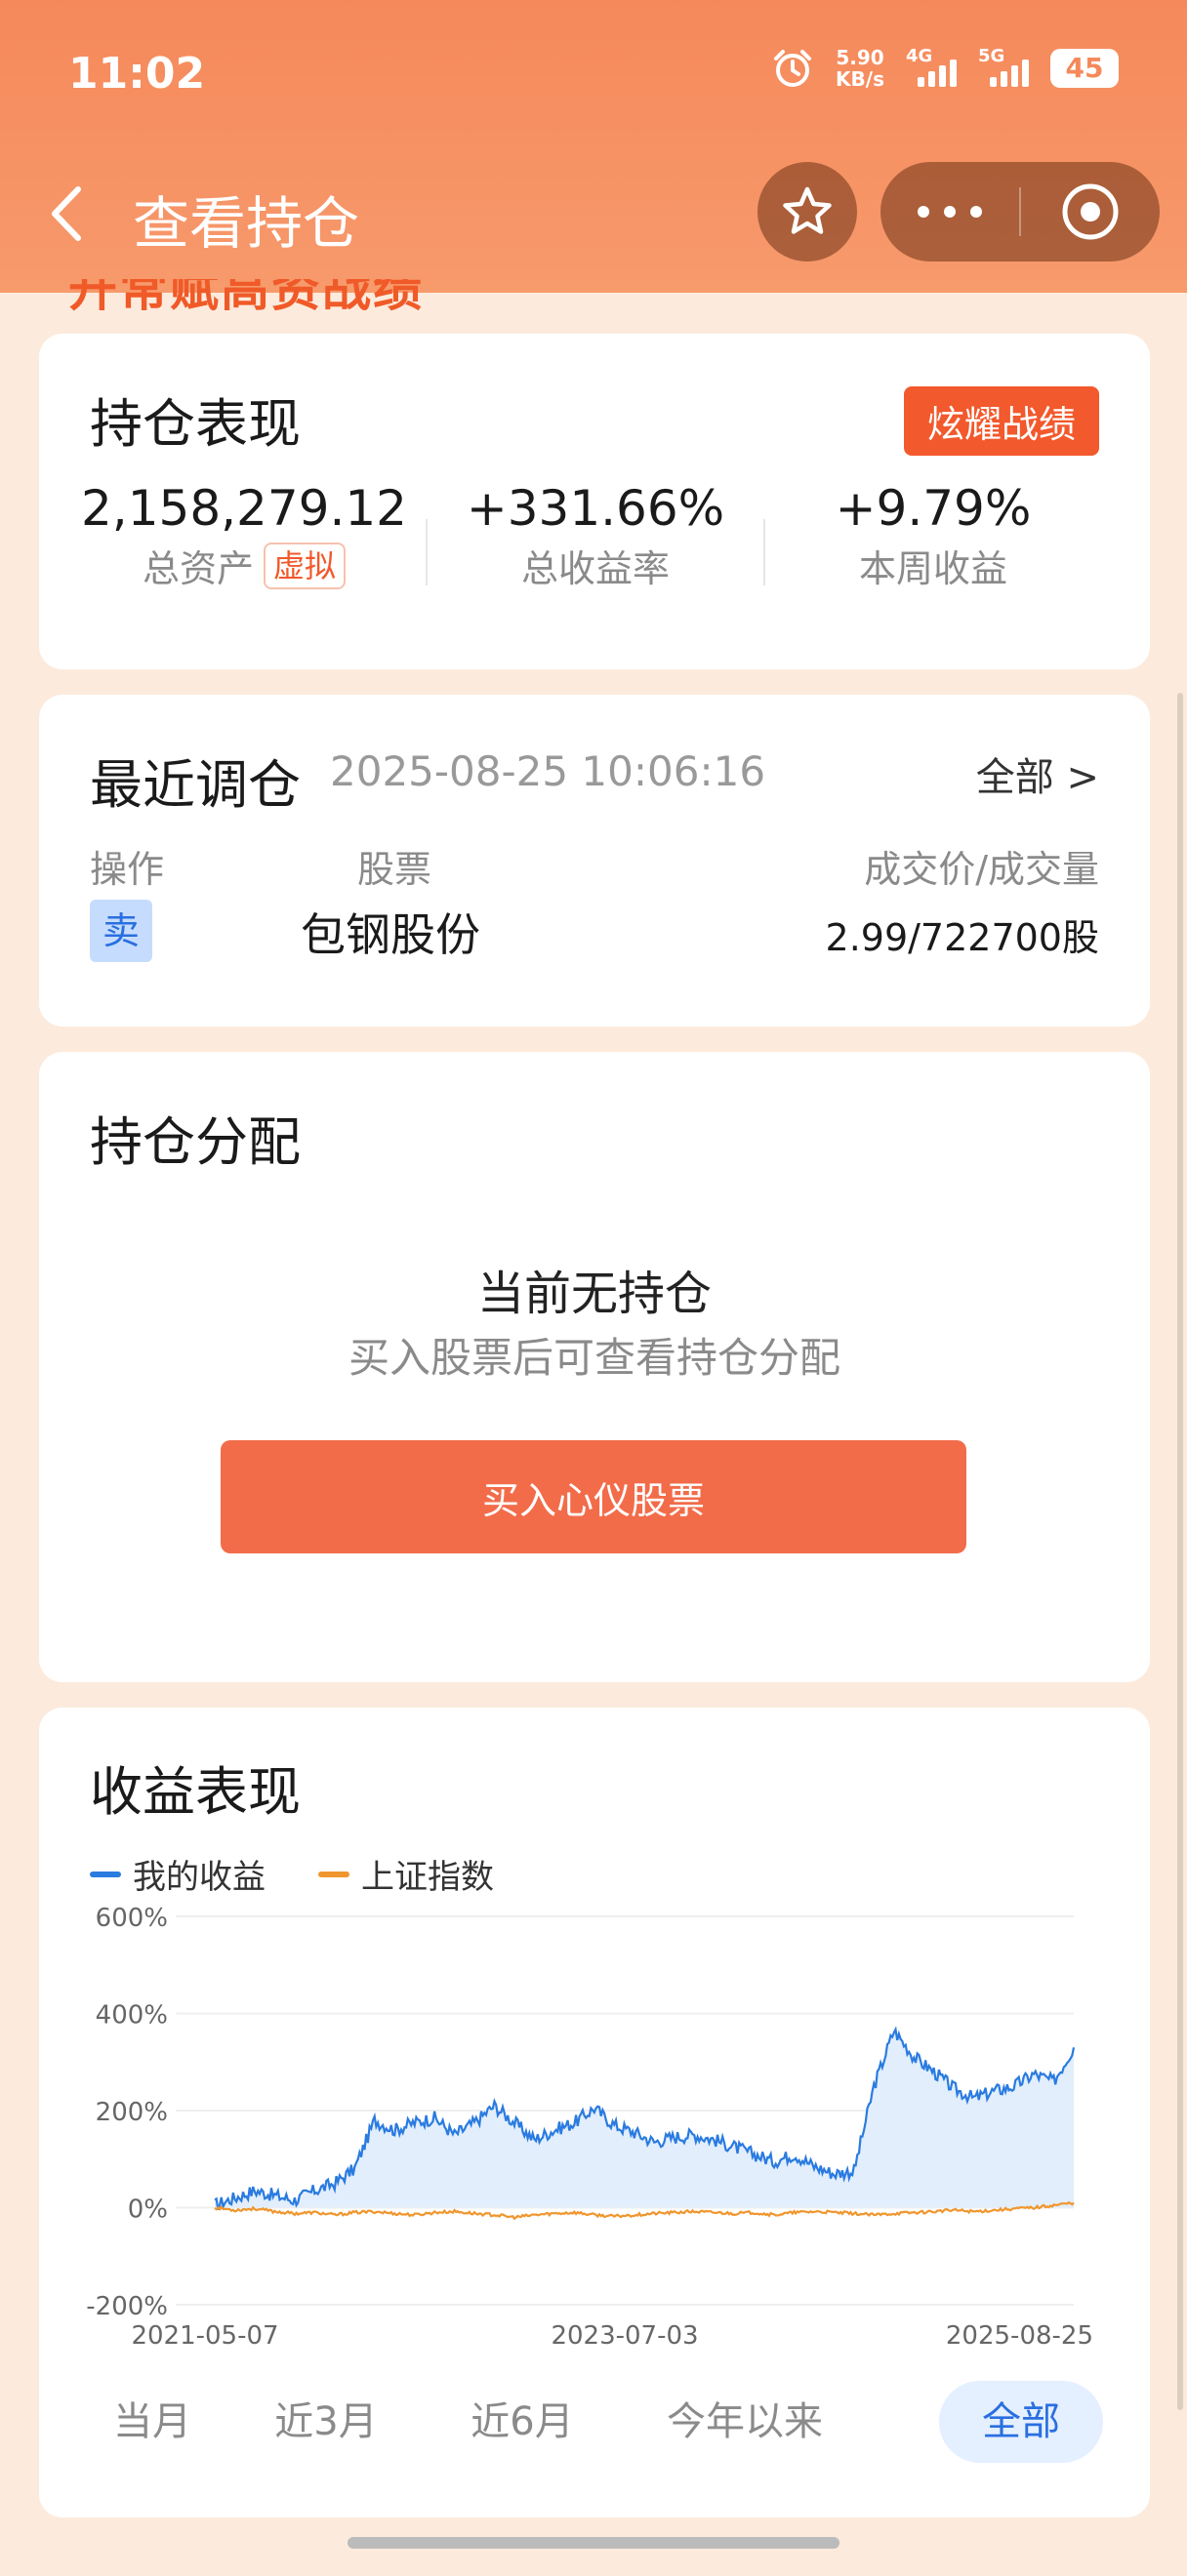 The image size is (1187, 2576). I want to click on period-tabs: 当月 近3月 近6月 今年以来 全部, so click(594, 2420).